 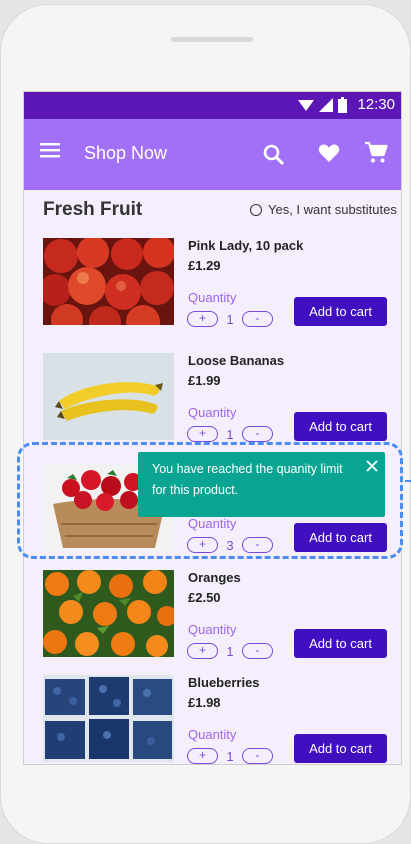 What do you see at coordinates (204, 702) in the screenshot?
I see `product-price: £1.98` at bounding box center [204, 702].